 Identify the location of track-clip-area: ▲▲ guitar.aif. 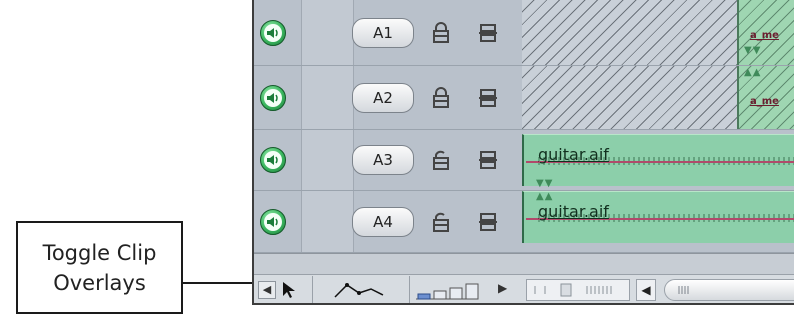
(658, 221).